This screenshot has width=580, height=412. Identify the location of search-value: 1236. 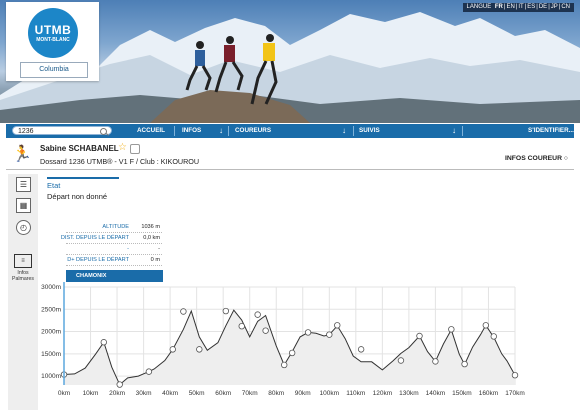
(26, 131).